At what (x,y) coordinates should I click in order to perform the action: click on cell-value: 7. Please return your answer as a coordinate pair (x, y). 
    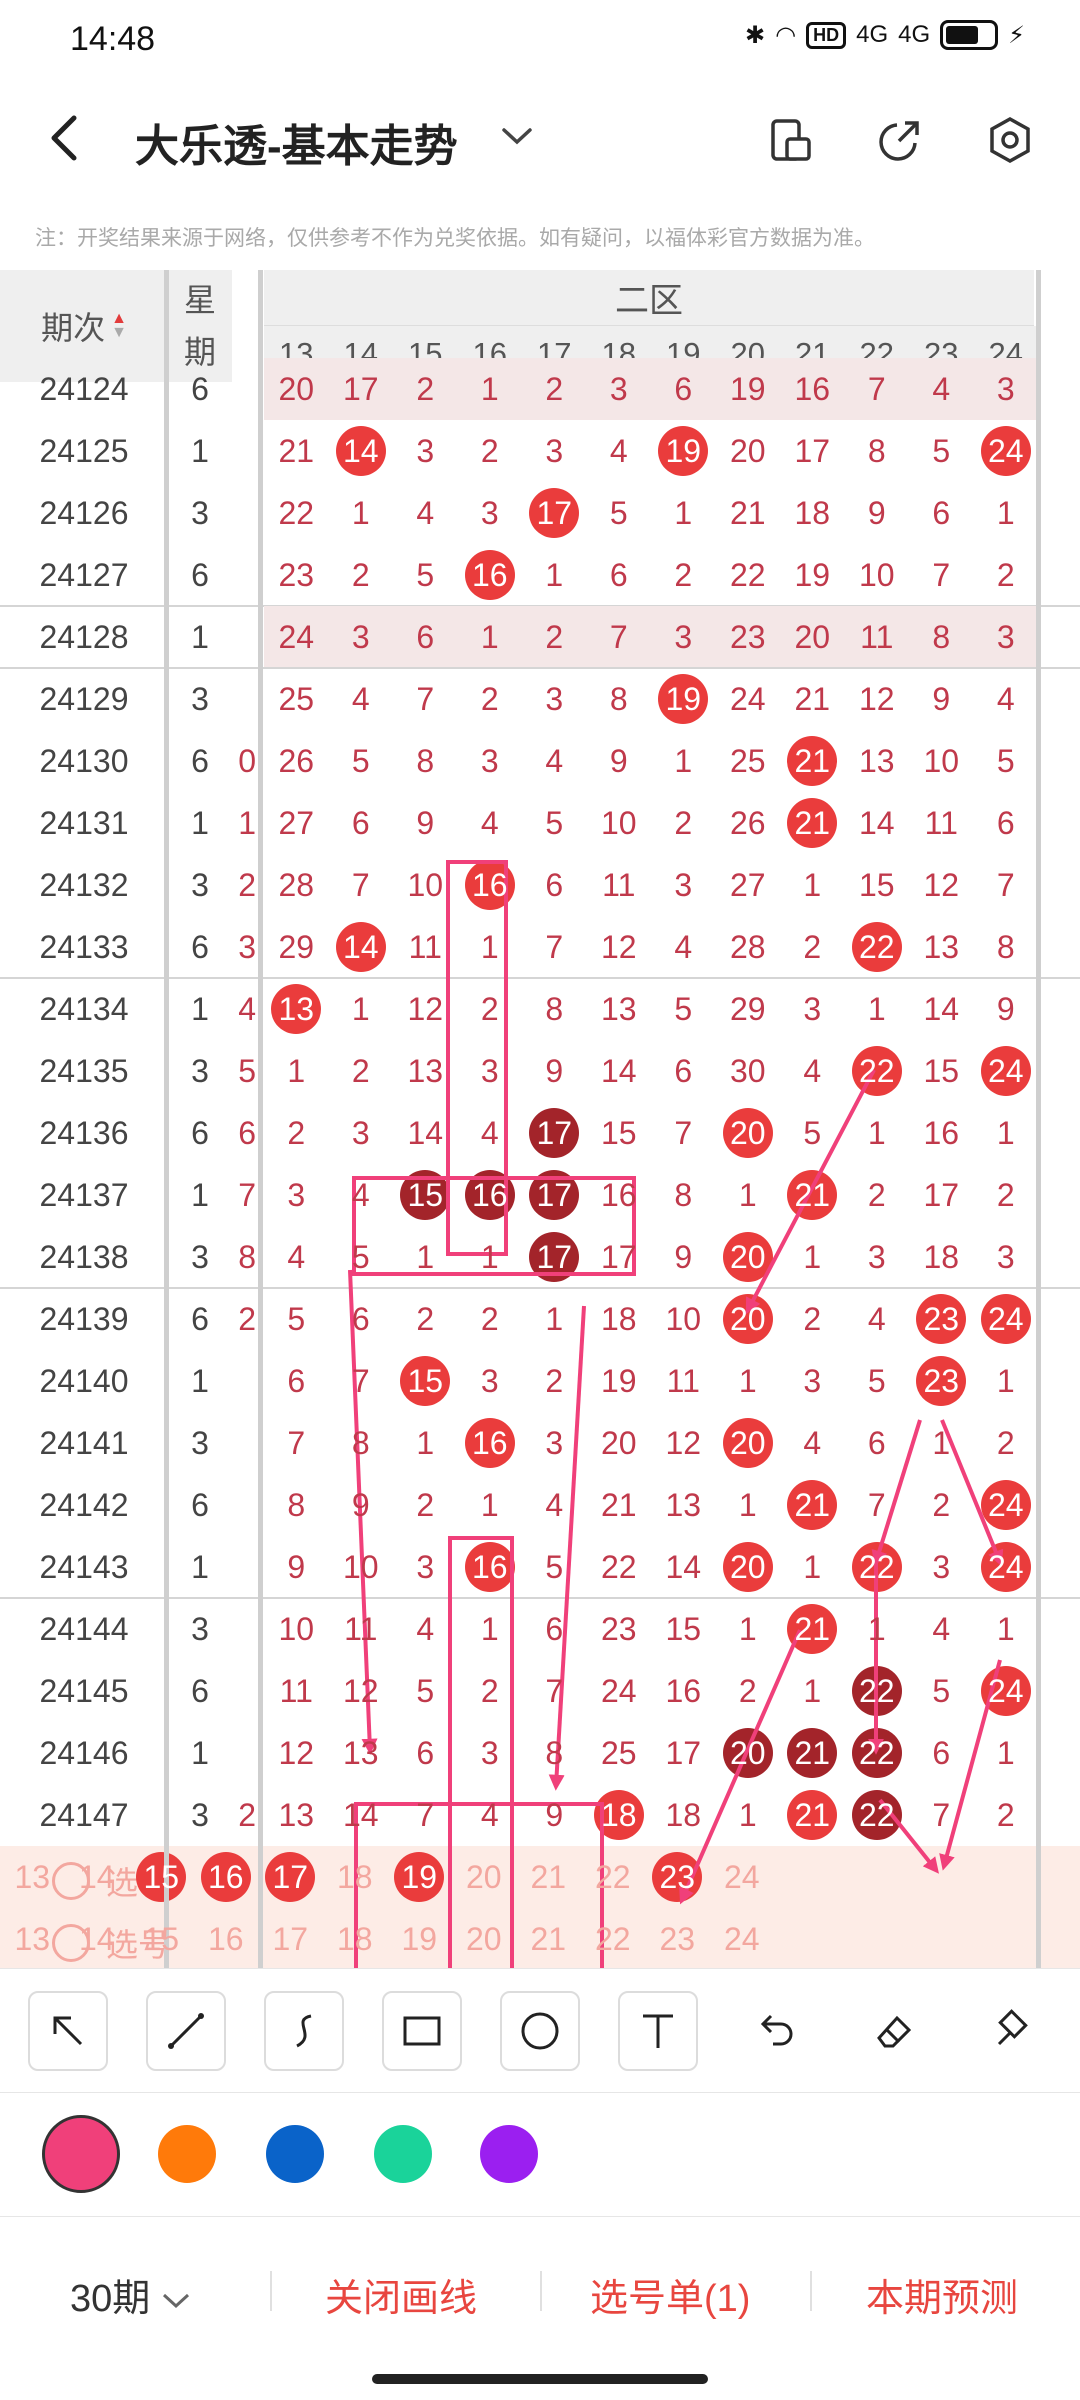
    Looking at the image, I should click on (618, 636).